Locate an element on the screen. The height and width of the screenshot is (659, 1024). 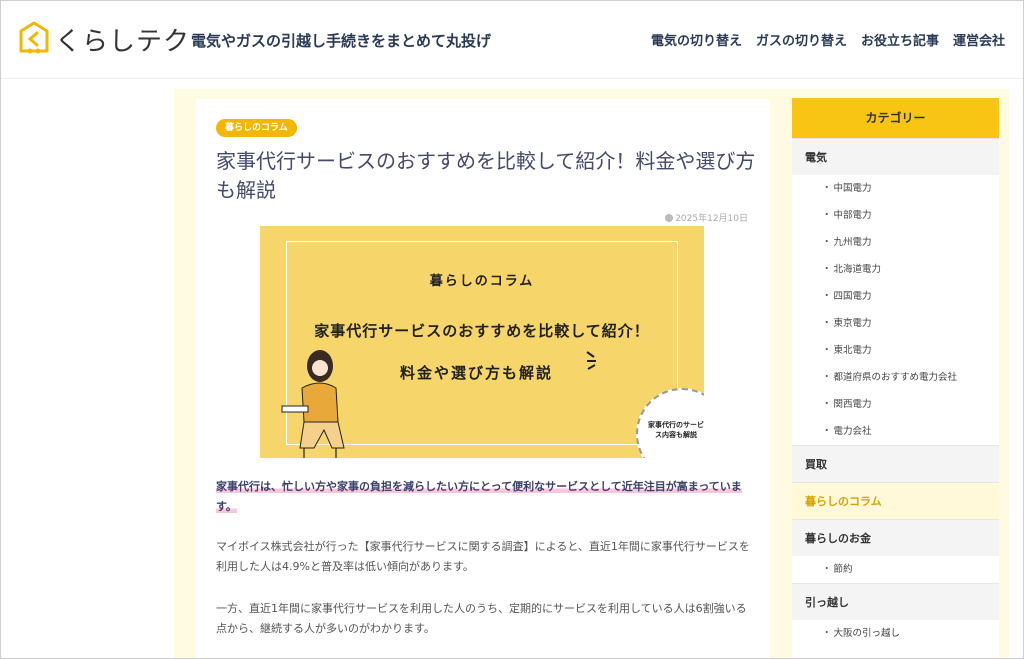
main-nav: 電気の切り替え ガスの切り替え お役立ち記事 運営会社 is located at coordinates (828, 39).